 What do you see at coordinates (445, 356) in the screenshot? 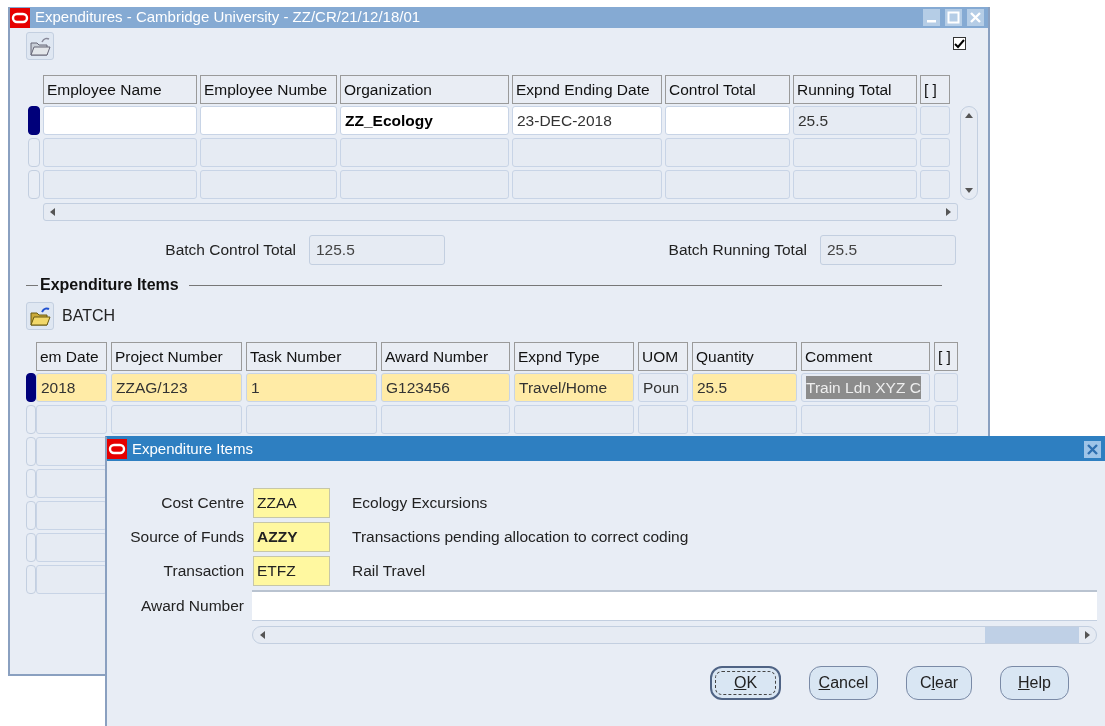
I see `column-header: Award Number` at bounding box center [445, 356].